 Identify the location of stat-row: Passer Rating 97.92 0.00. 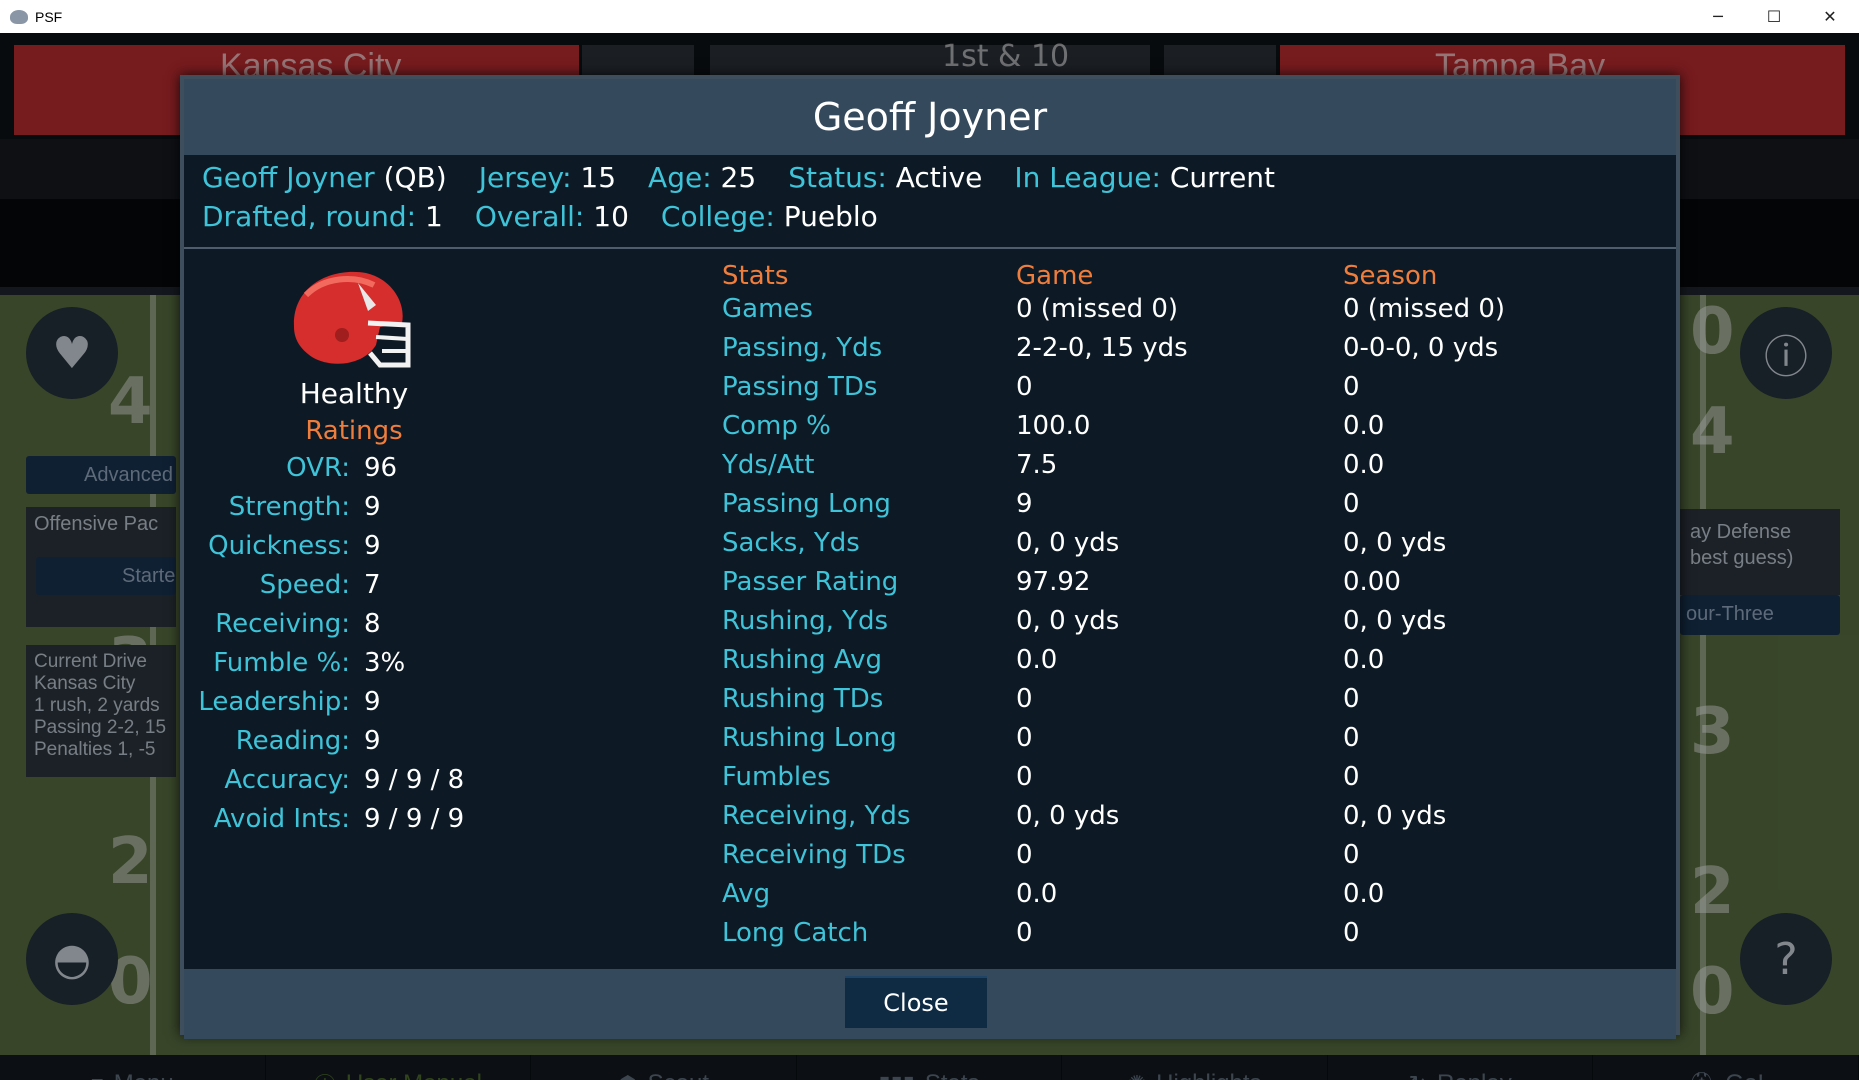
(1197, 586).